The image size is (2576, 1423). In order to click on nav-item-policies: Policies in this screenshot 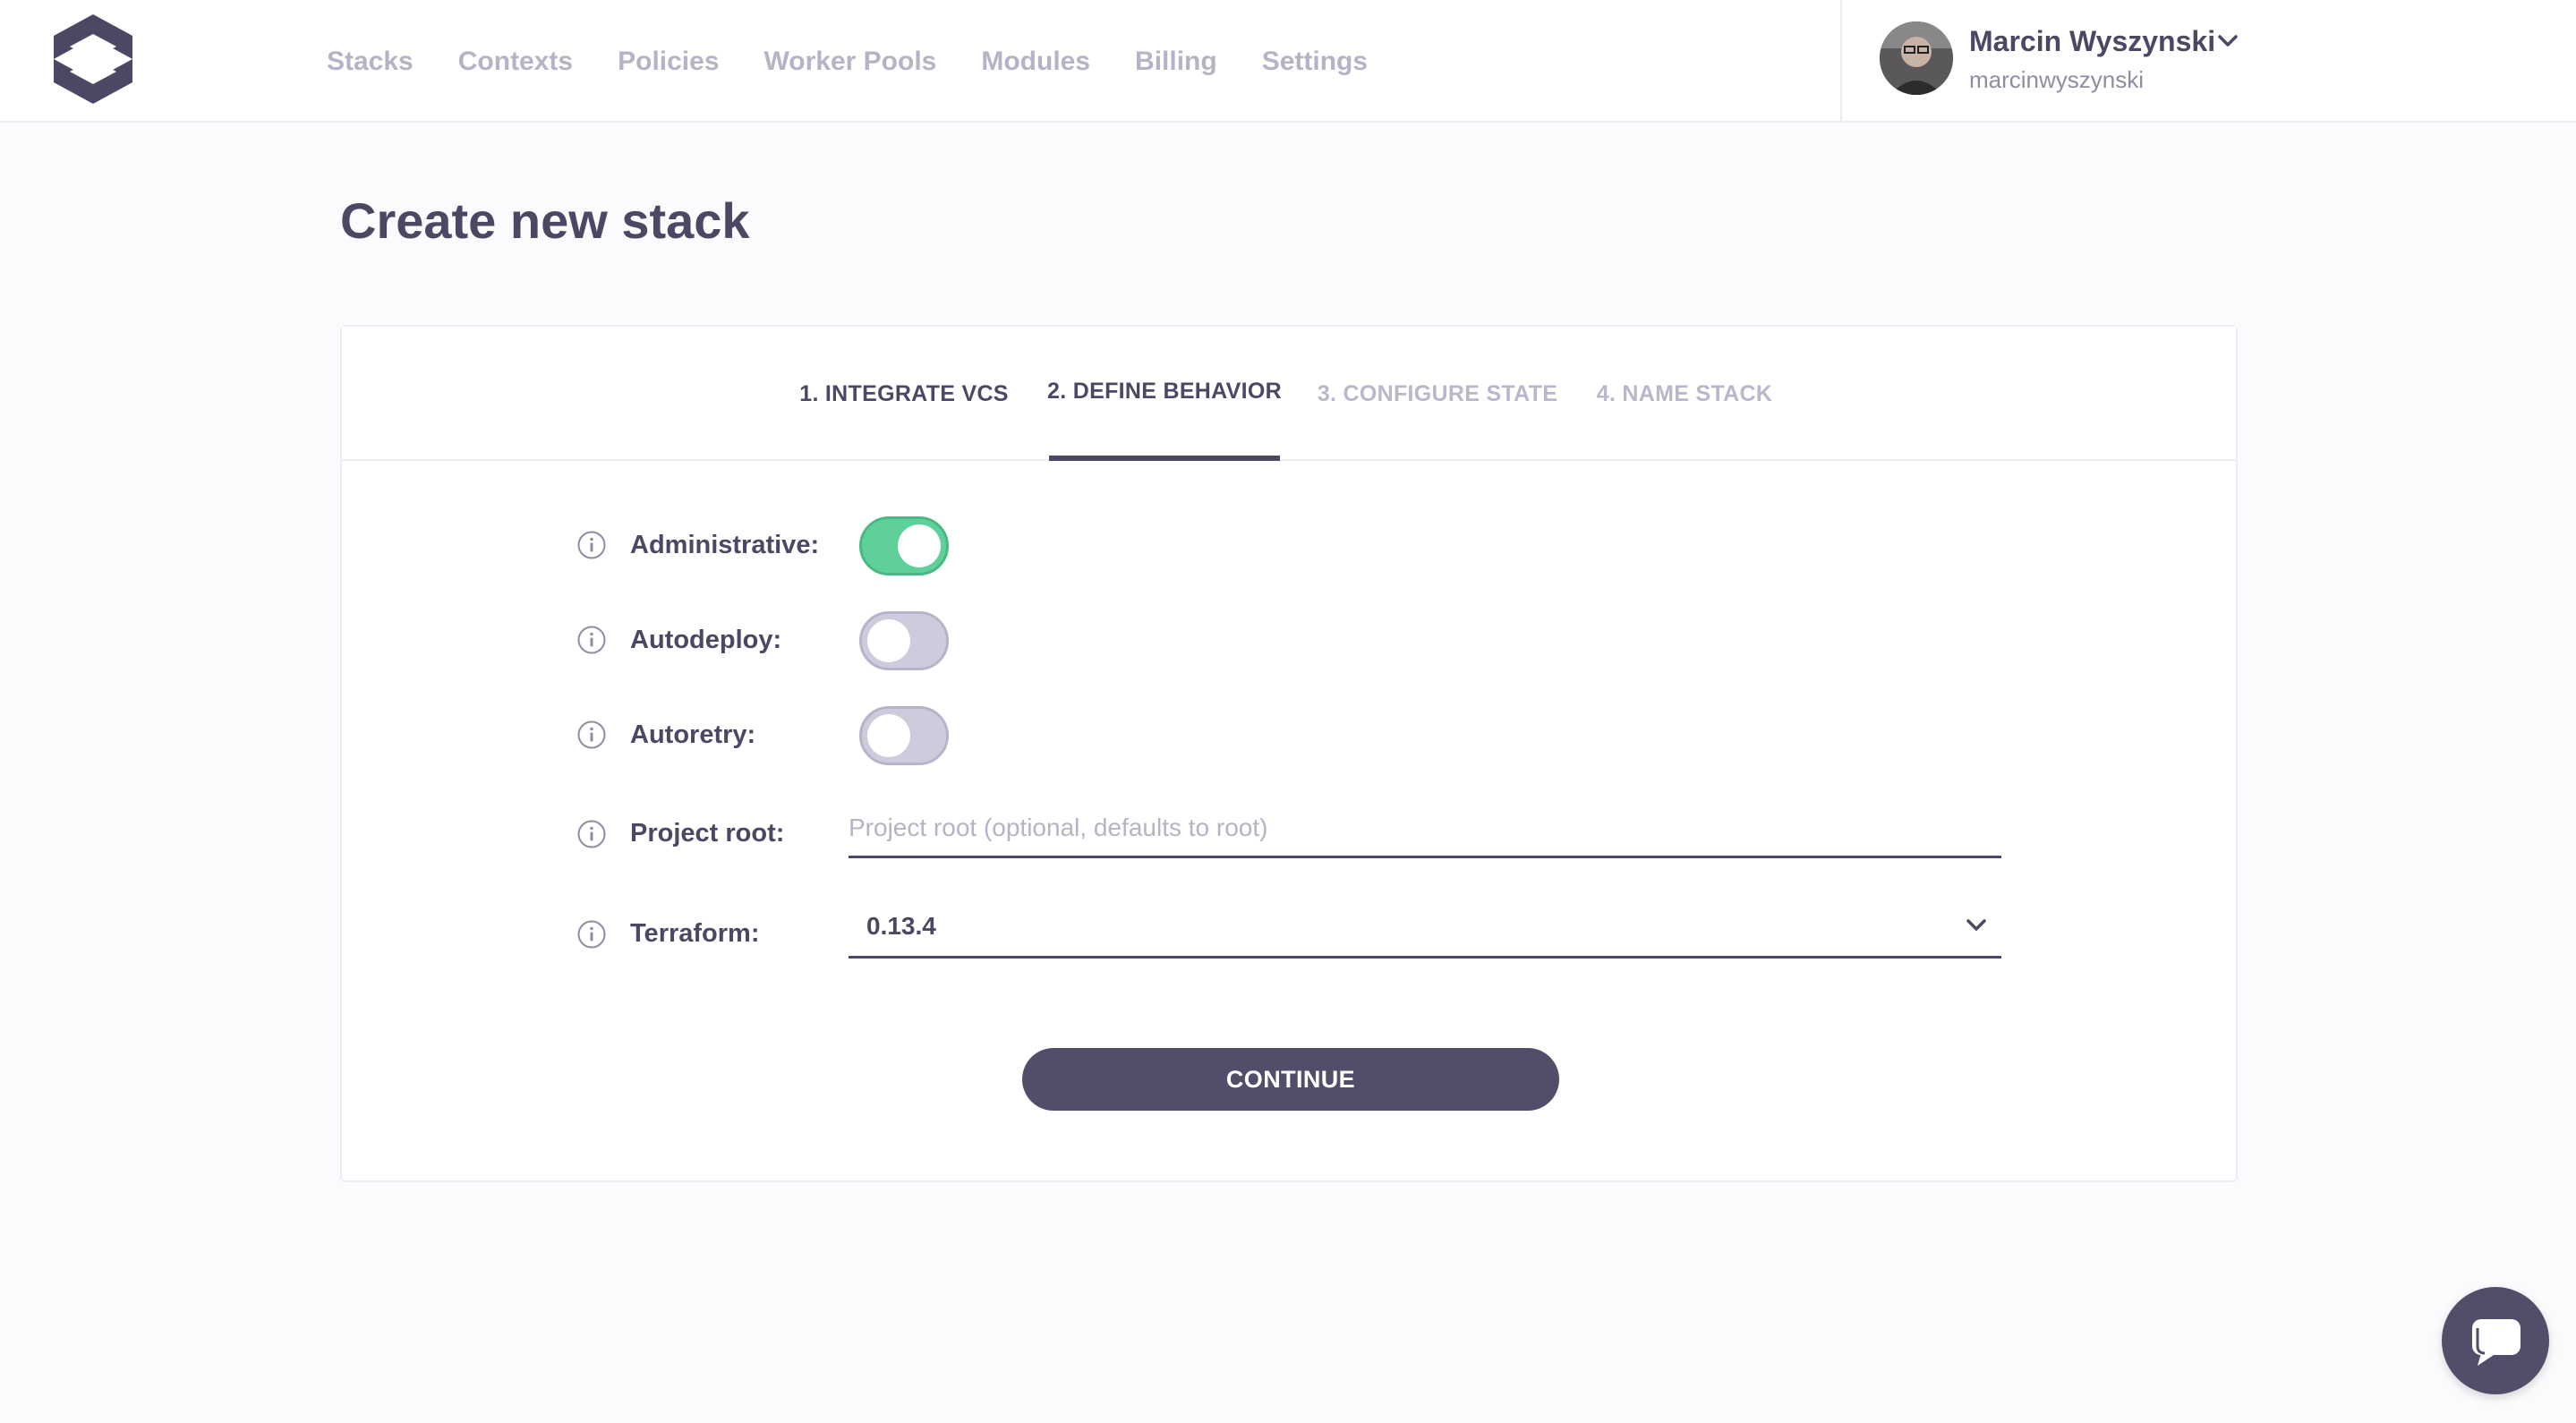, I will do `click(668, 62)`.